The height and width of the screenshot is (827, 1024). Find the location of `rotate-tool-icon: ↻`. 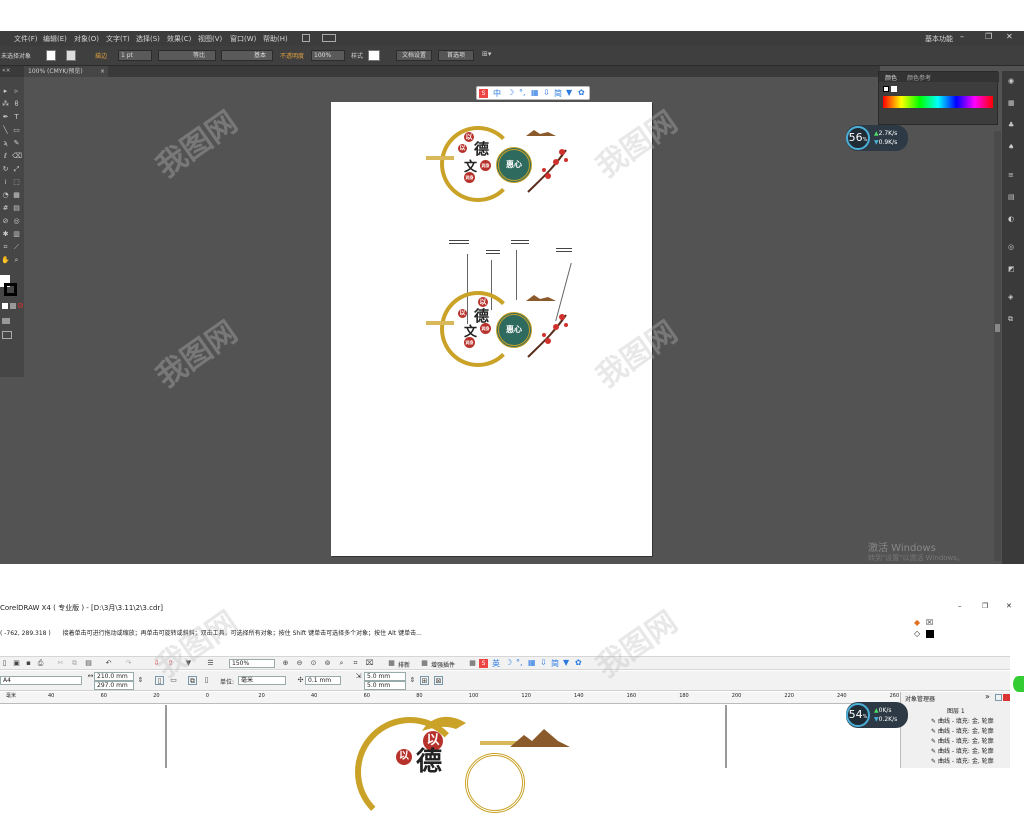

rotate-tool-icon: ↻ is located at coordinates (5, 169).